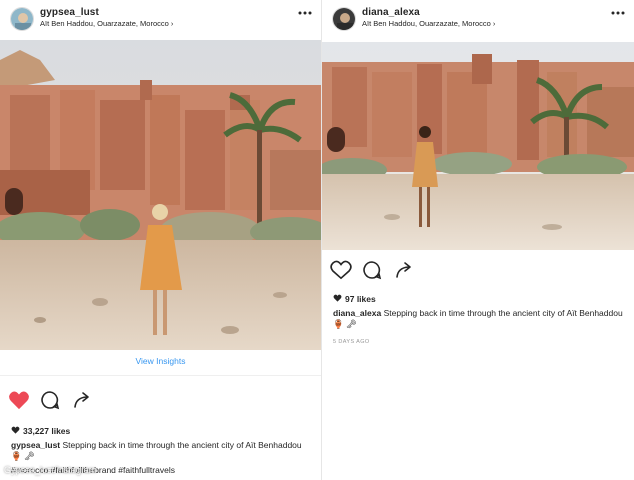 This screenshot has width=634, height=480. What do you see at coordinates (391, 12) in the screenshot?
I see `username: diana_alexa` at bounding box center [391, 12].